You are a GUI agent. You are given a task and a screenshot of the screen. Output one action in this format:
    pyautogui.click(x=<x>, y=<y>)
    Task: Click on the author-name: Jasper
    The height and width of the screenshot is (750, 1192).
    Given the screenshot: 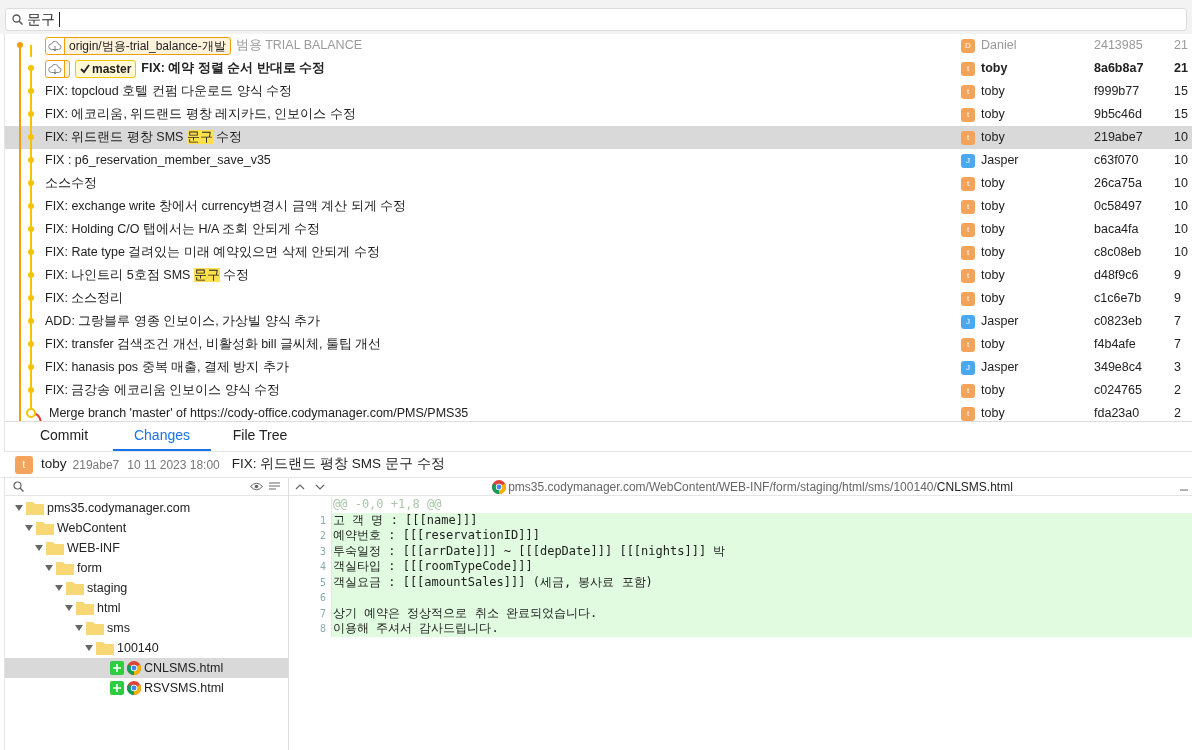 What is the action you would take?
    pyautogui.click(x=1000, y=322)
    